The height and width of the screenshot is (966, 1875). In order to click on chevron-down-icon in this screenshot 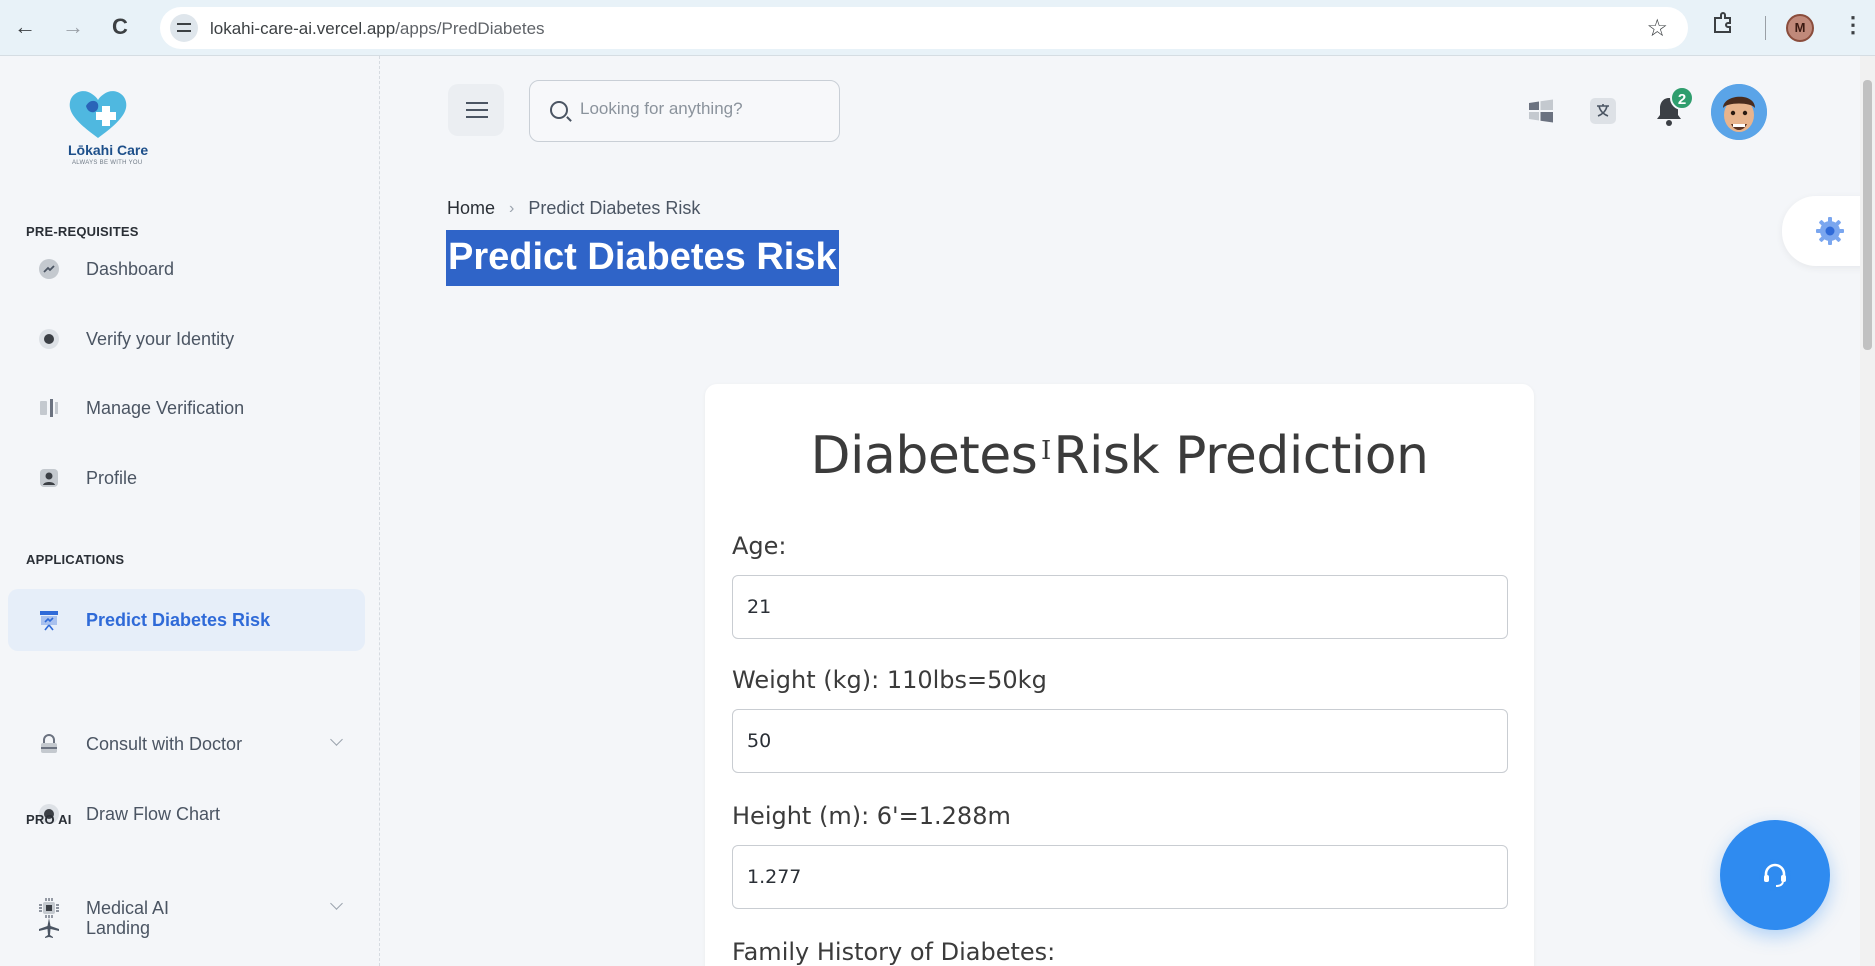, I will do `click(336, 739)`.